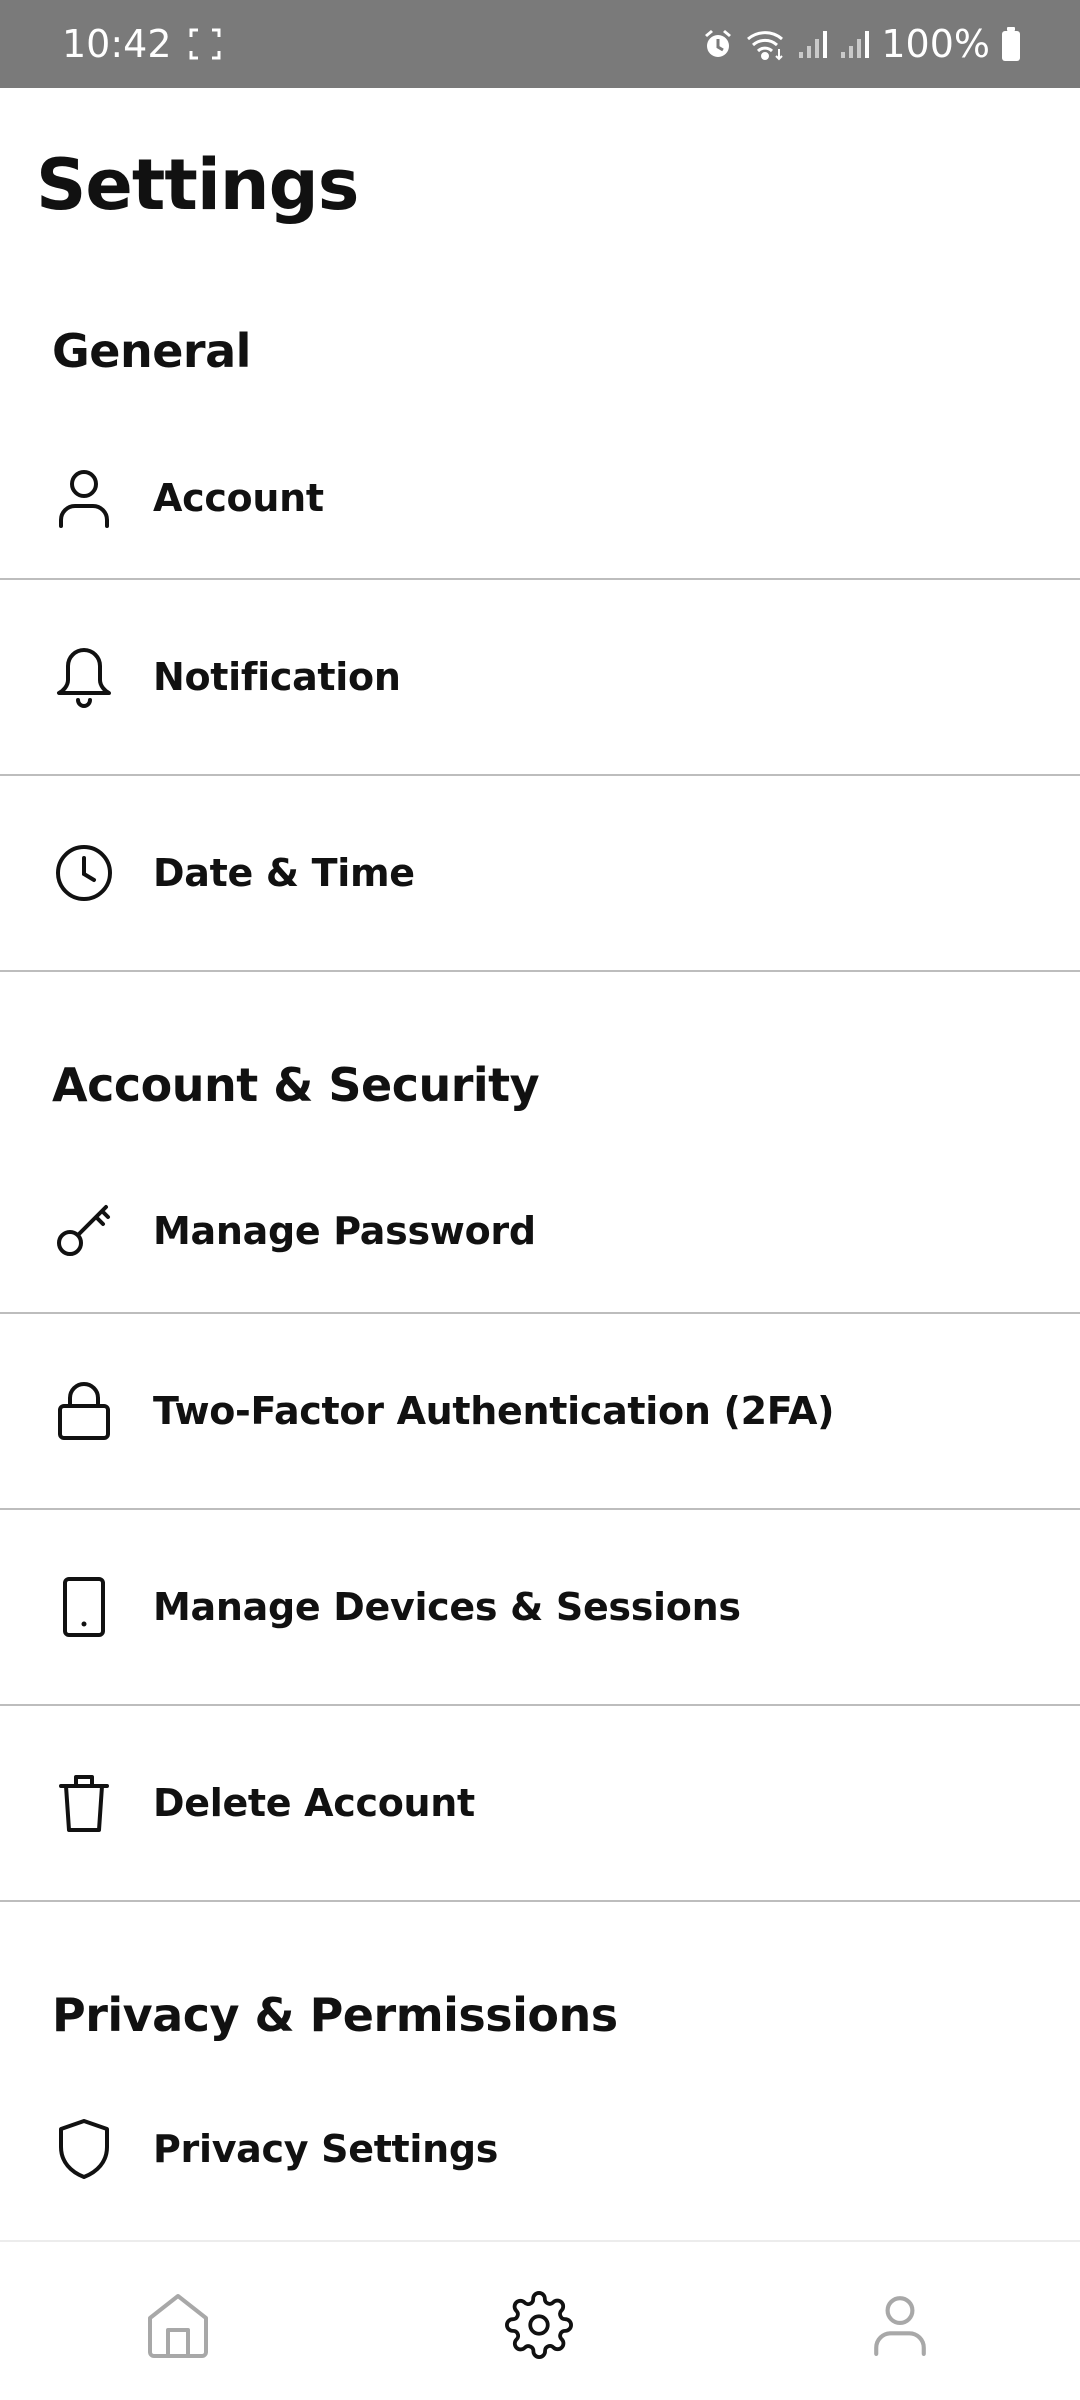 The image size is (1080, 2400). What do you see at coordinates (84, 498) in the screenshot?
I see `user-icon` at bounding box center [84, 498].